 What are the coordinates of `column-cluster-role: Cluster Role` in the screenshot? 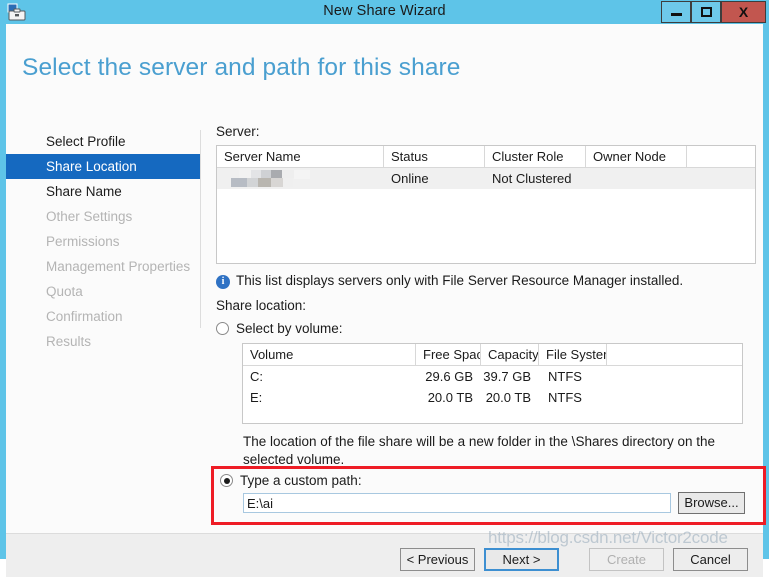 It's located at (535, 156).